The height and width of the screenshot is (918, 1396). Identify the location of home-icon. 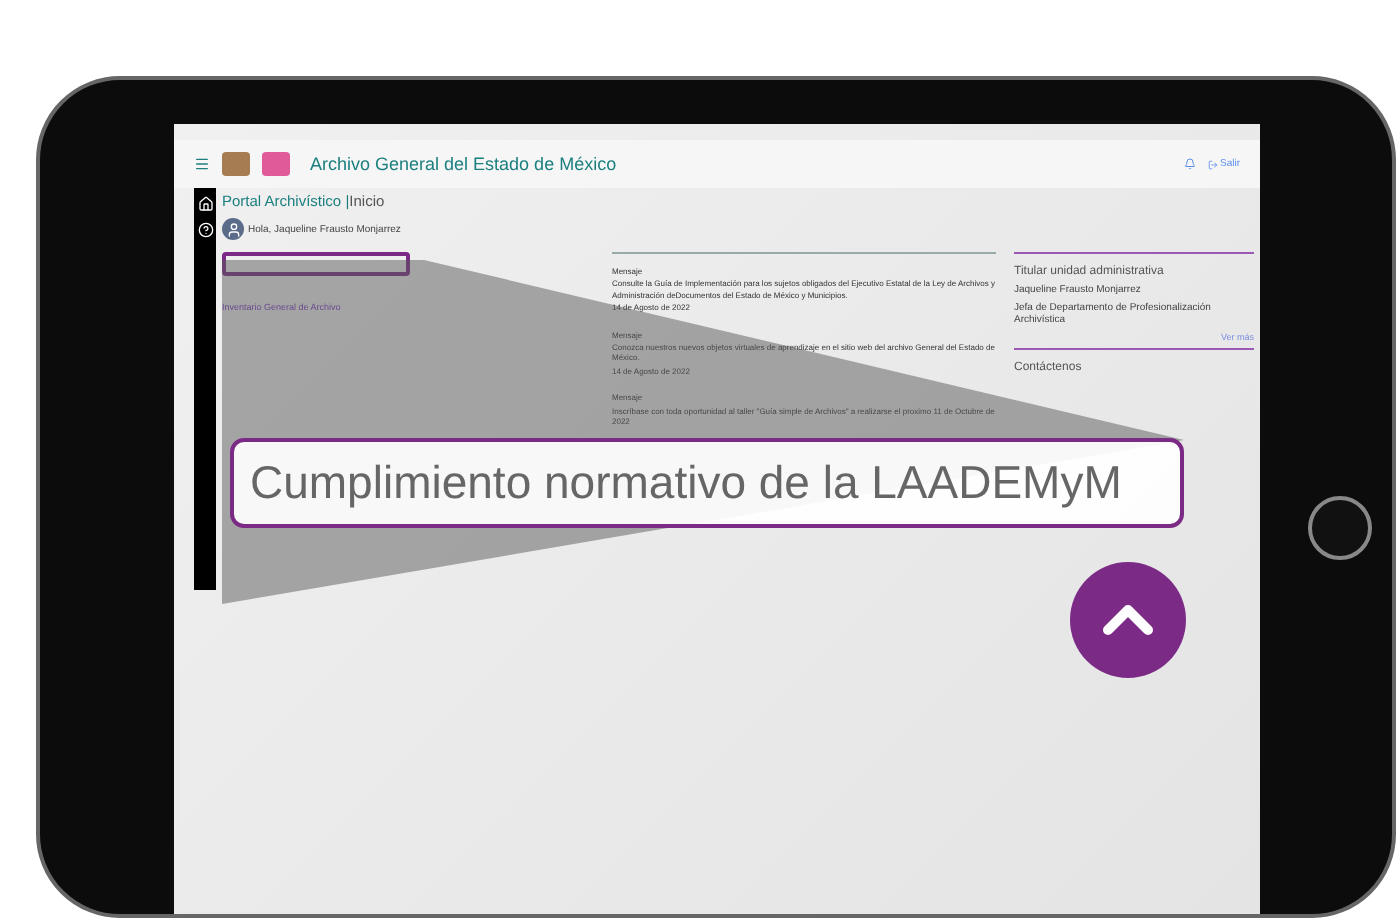
(205, 204).